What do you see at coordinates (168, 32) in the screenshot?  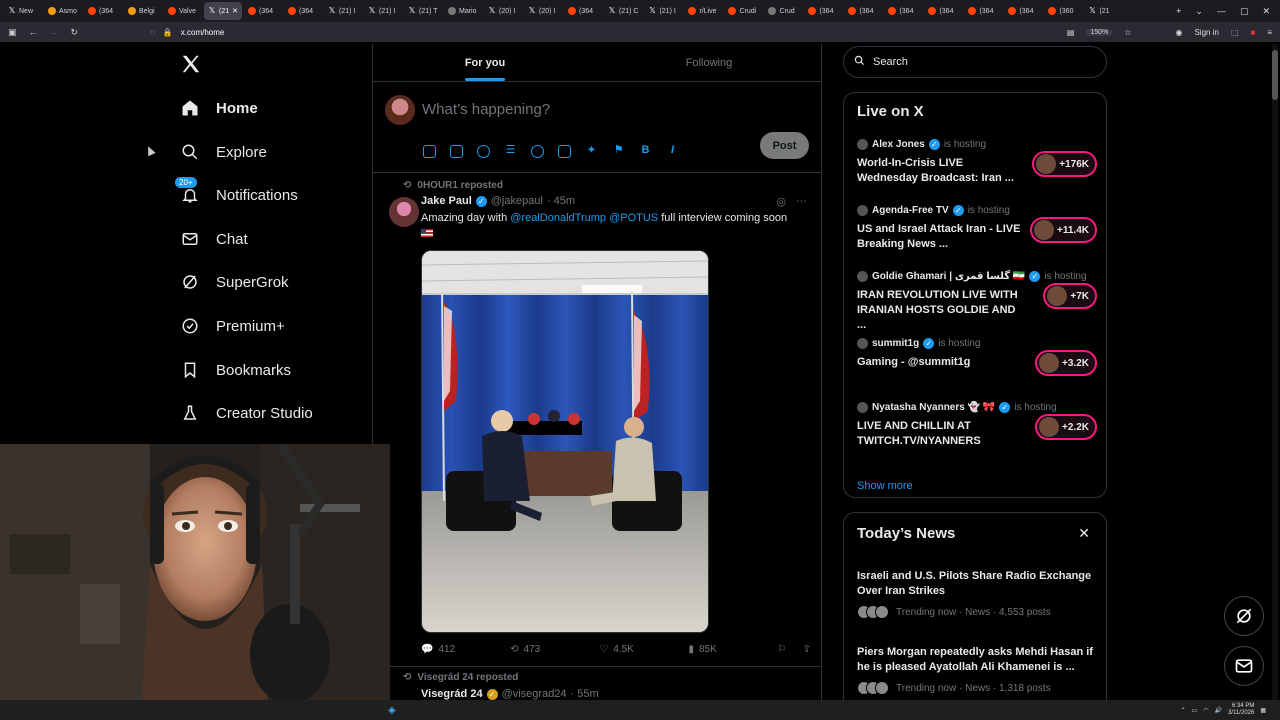 I see `lock-icon: 🔒` at bounding box center [168, 32].